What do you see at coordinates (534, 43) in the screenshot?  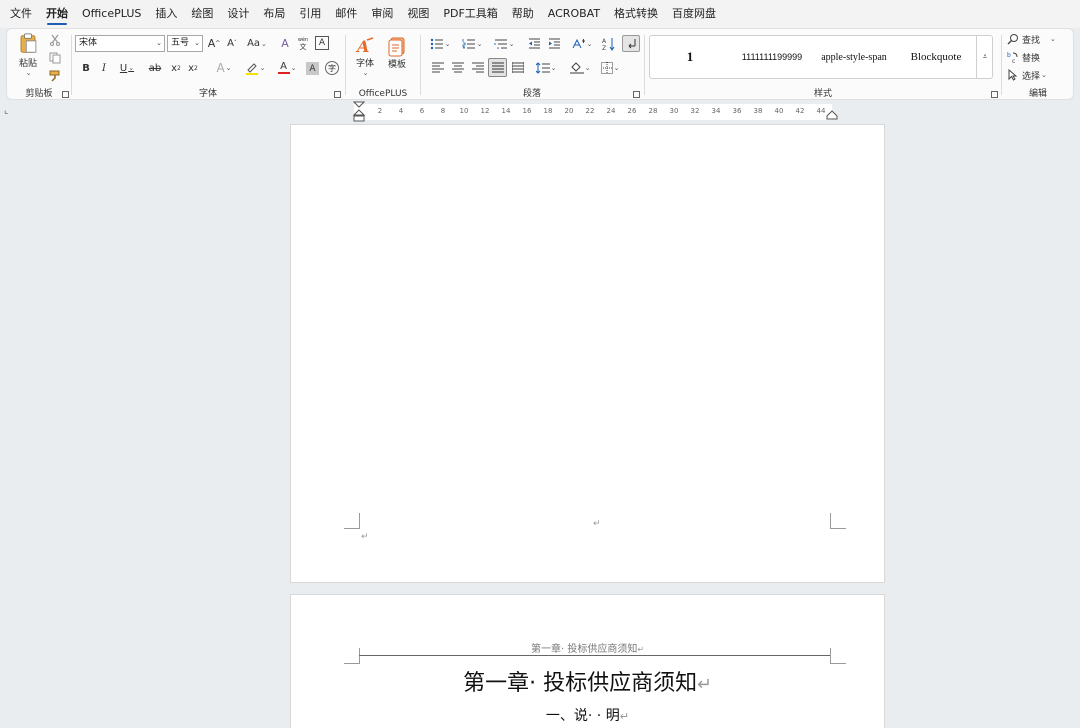 I see `decrease-indent-button` at bounding box center [534, 43].